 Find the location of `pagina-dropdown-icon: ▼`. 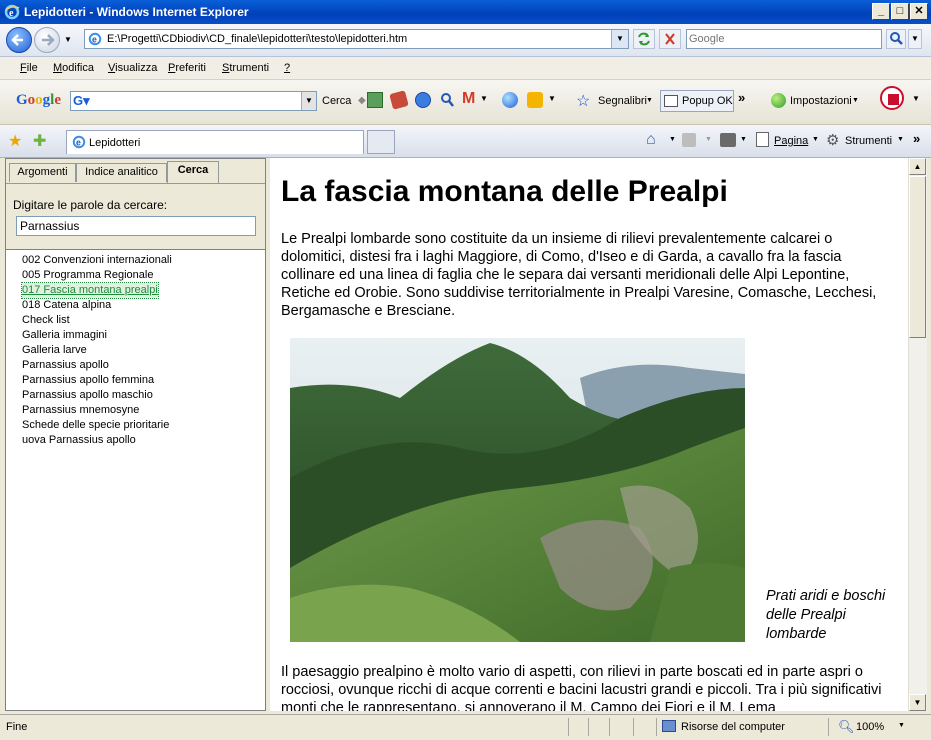

pagina-dropdown-icon: ▼ is located at coordinates (815, 139).